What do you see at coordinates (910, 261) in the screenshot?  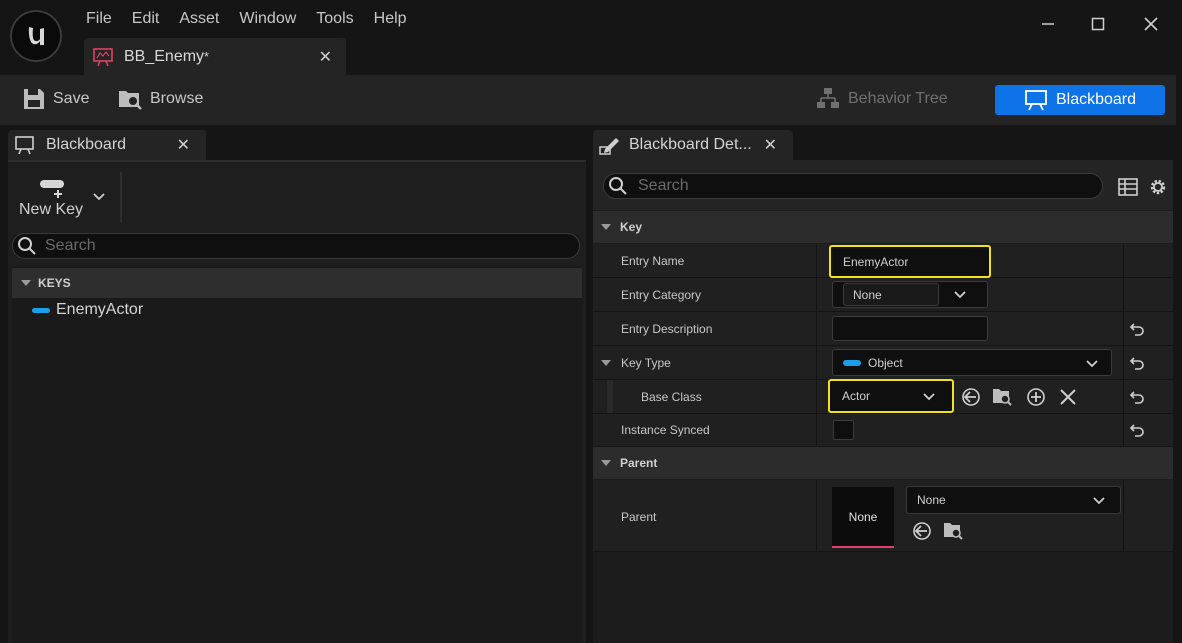 I see `entry-name-field: EnemyActor` at bounding box center [910, 261].